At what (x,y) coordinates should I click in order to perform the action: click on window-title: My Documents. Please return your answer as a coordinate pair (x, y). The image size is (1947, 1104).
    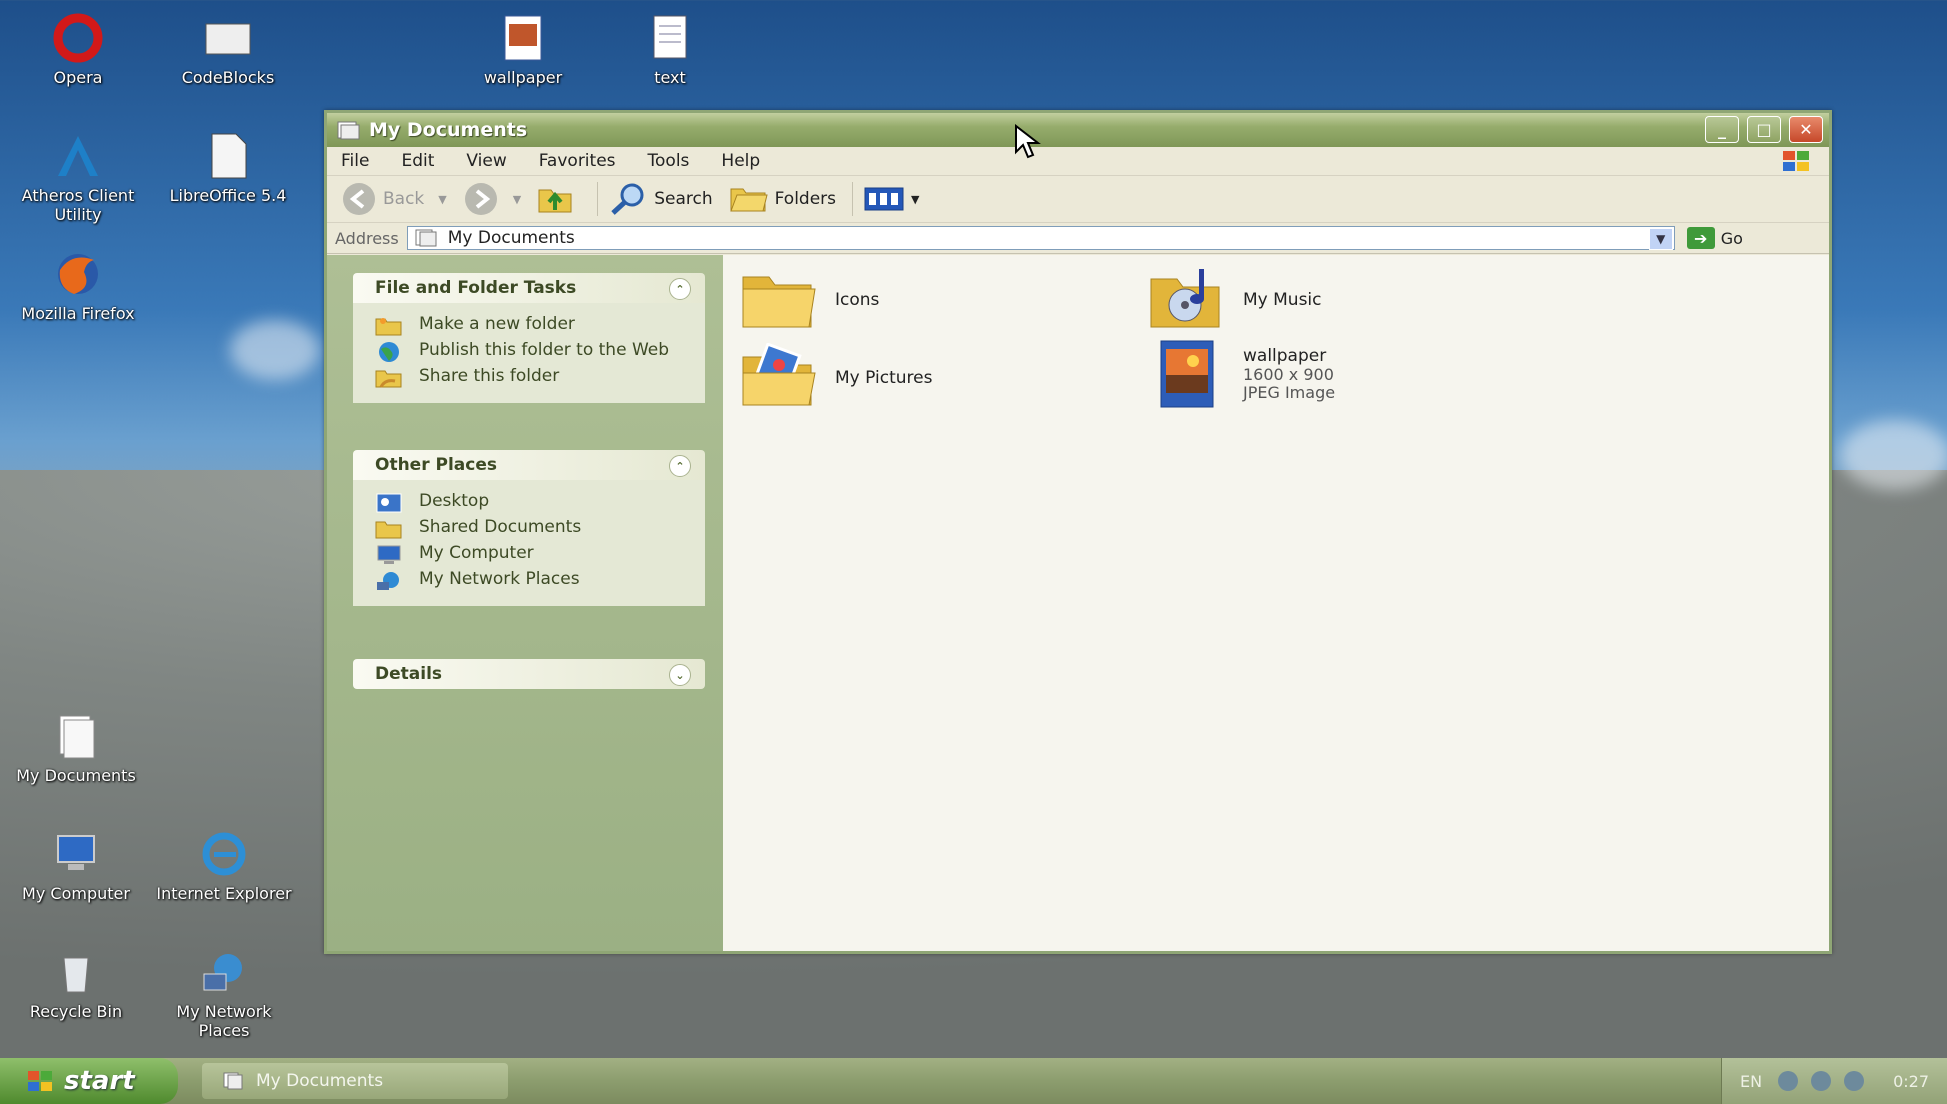
    Looking at the image, I should click on (448, 130).